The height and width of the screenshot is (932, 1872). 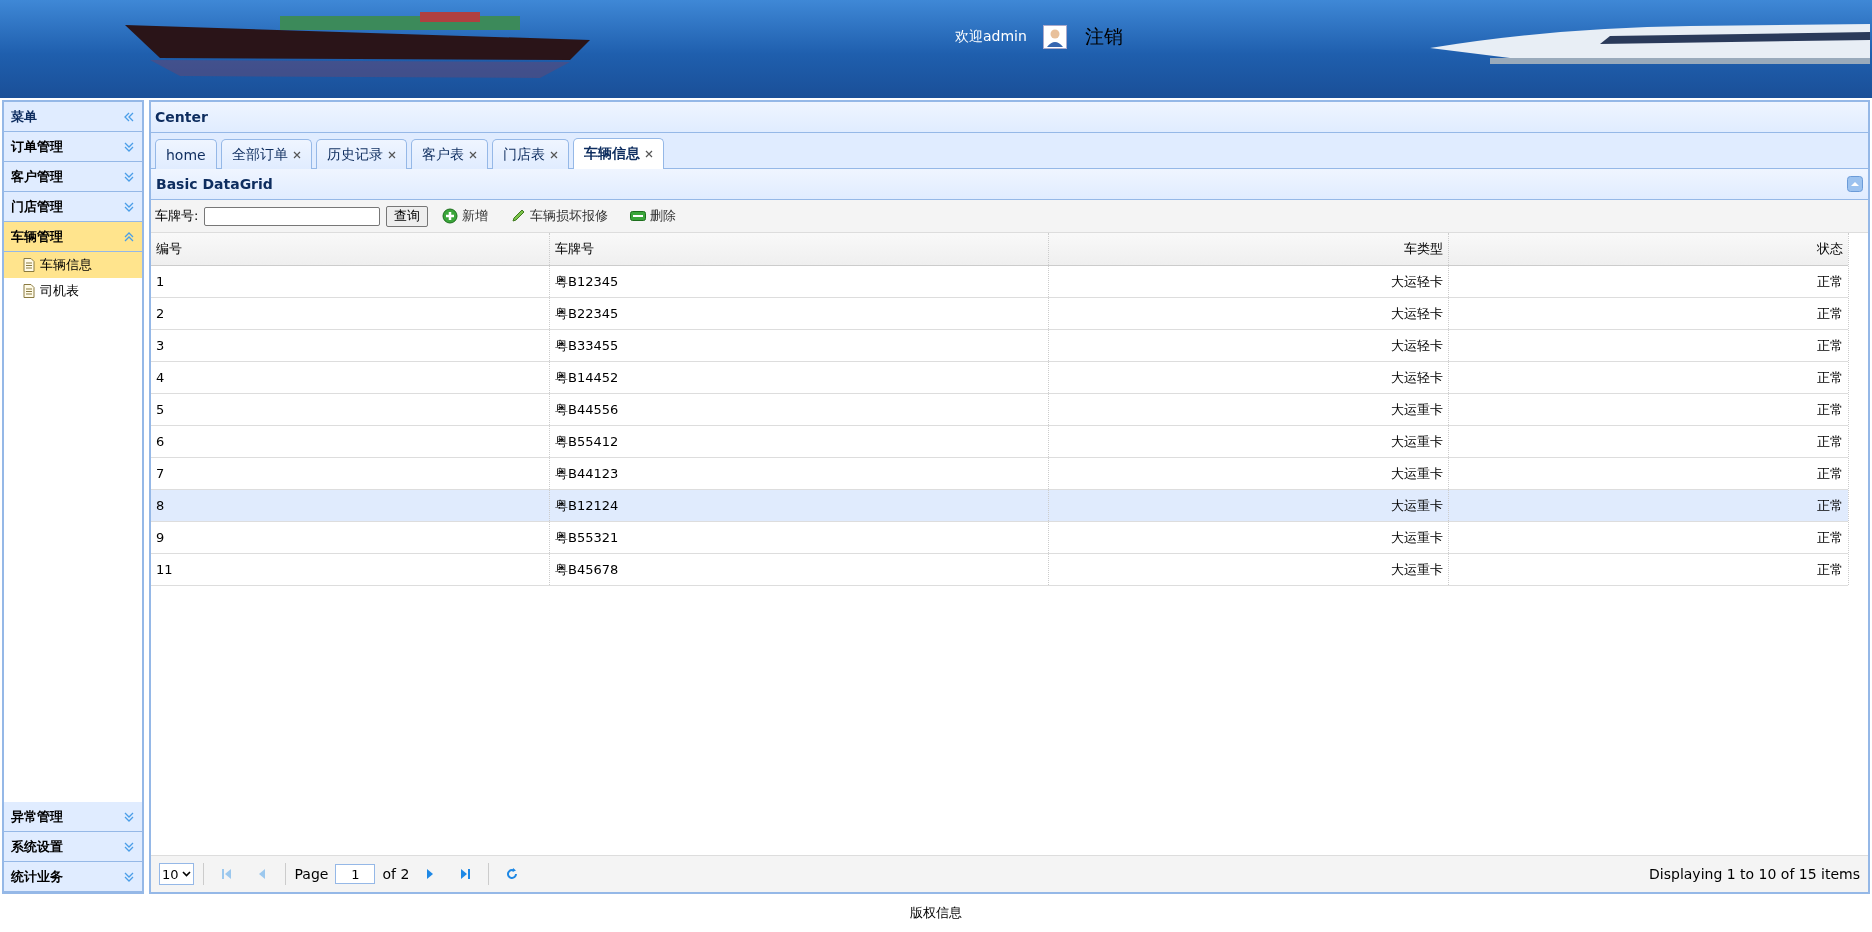 I want to click on table-row: 9 粤B55321 大运重卡 正常, so click(x=999, y=538).